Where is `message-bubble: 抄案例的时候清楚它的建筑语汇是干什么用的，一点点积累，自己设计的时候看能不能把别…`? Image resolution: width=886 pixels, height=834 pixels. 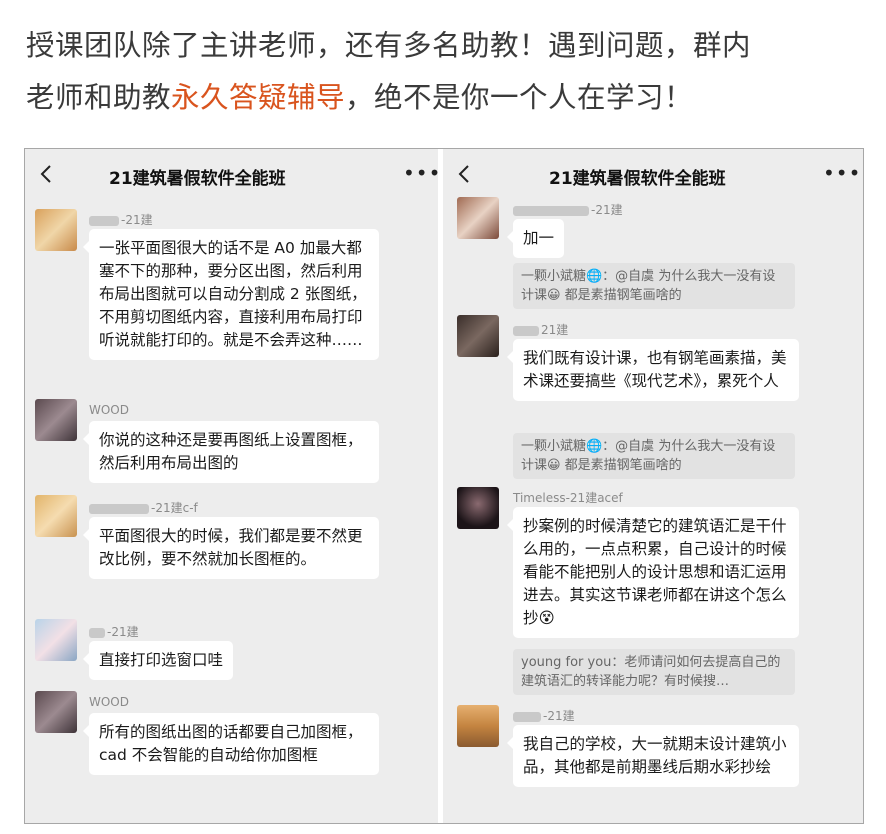
message-bubble: 抄案例的时候清楚它的建筑语汇是干什么用的，一点点积累，自己设计的时候看能不能把别… is located at coordinates (653, 572).